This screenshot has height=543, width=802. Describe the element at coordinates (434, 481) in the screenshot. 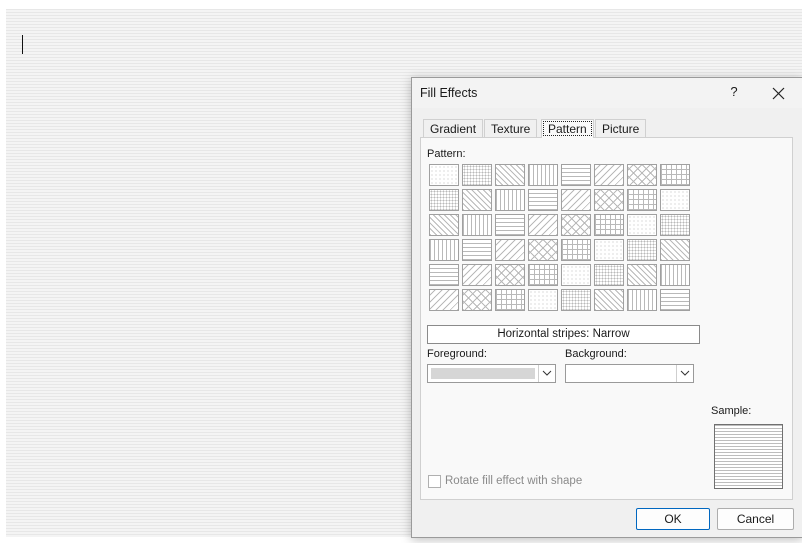

I see `rotate-fill-checkbox` at that location.